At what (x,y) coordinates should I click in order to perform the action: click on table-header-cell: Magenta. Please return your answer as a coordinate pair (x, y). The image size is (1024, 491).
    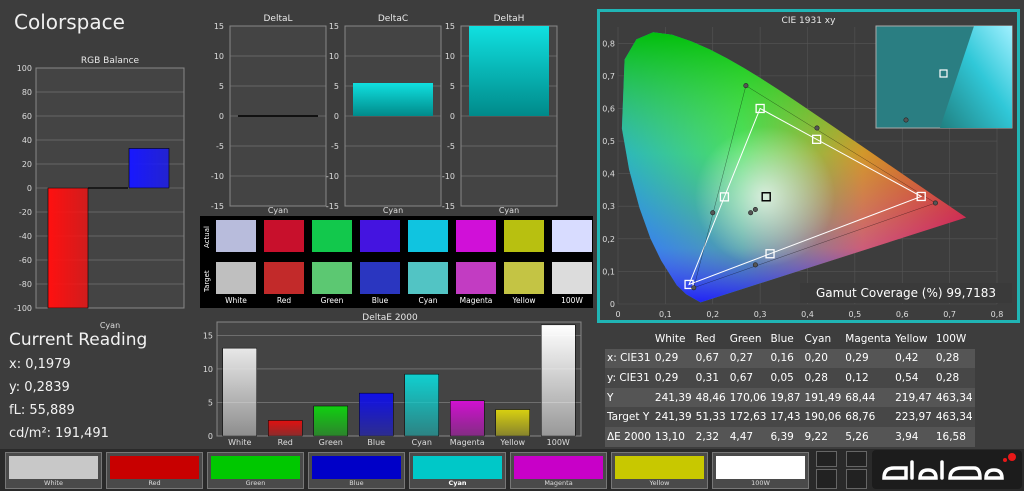
    Looking at the image, I should click on (868, 338).